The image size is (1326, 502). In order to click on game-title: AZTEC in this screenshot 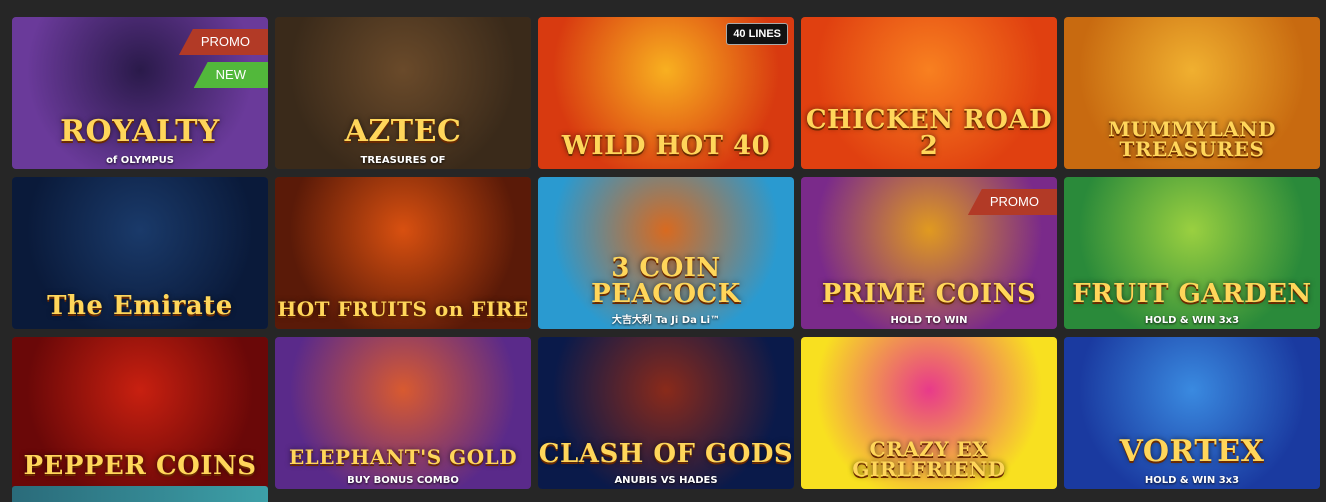, I will do `click(403, 131)`.